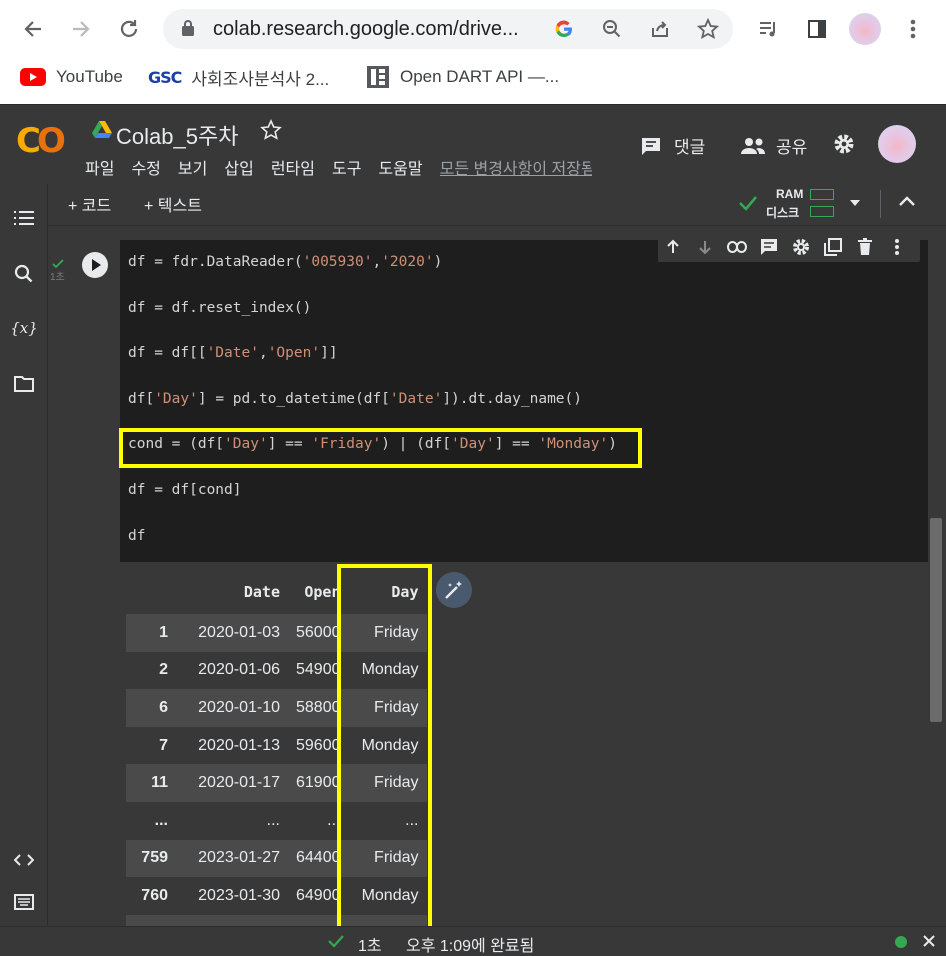 This screenshot has height=956, width=946. I want to click on code-token: df = df[[, so click(167, 353).